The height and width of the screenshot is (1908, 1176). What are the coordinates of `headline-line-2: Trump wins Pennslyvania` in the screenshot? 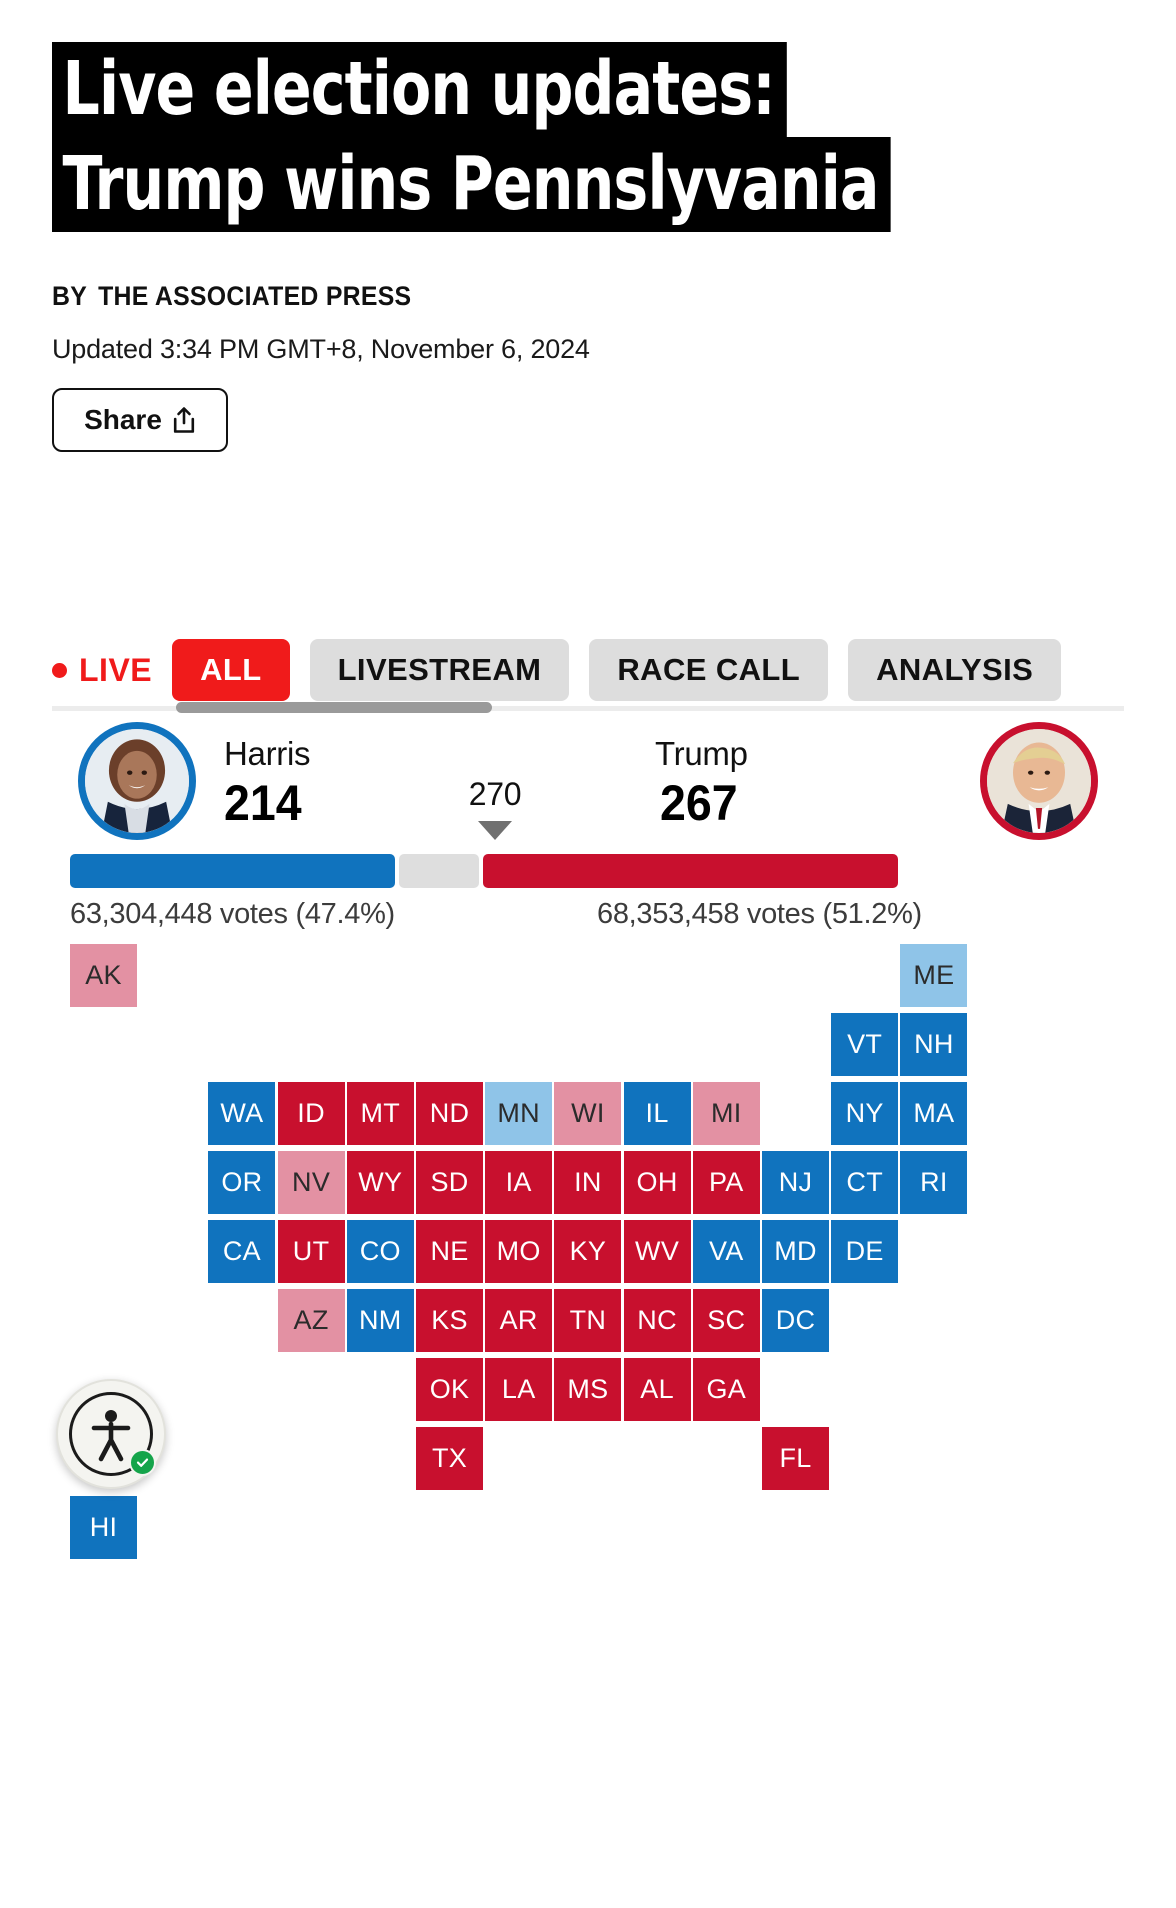 It's located at (471, 184).